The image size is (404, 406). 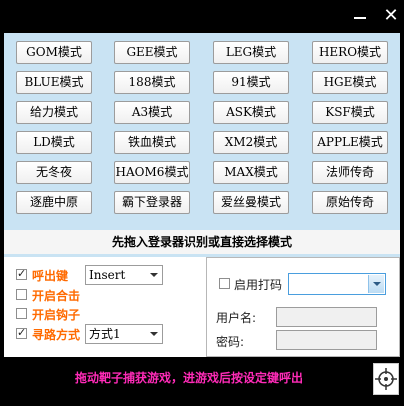 I want to click on mode-button-apple: APPLE模式, so click(x=350, y=142).